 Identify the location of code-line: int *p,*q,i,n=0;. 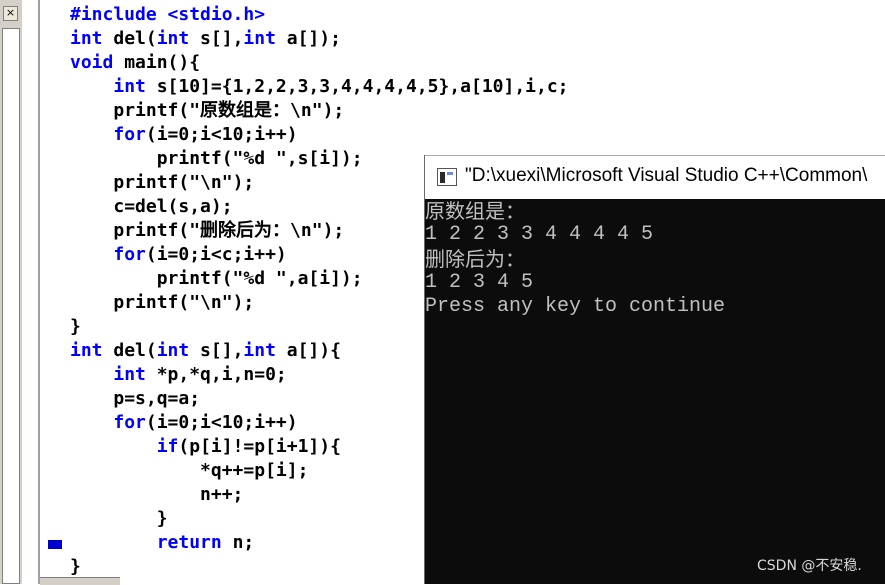
(250, 375).